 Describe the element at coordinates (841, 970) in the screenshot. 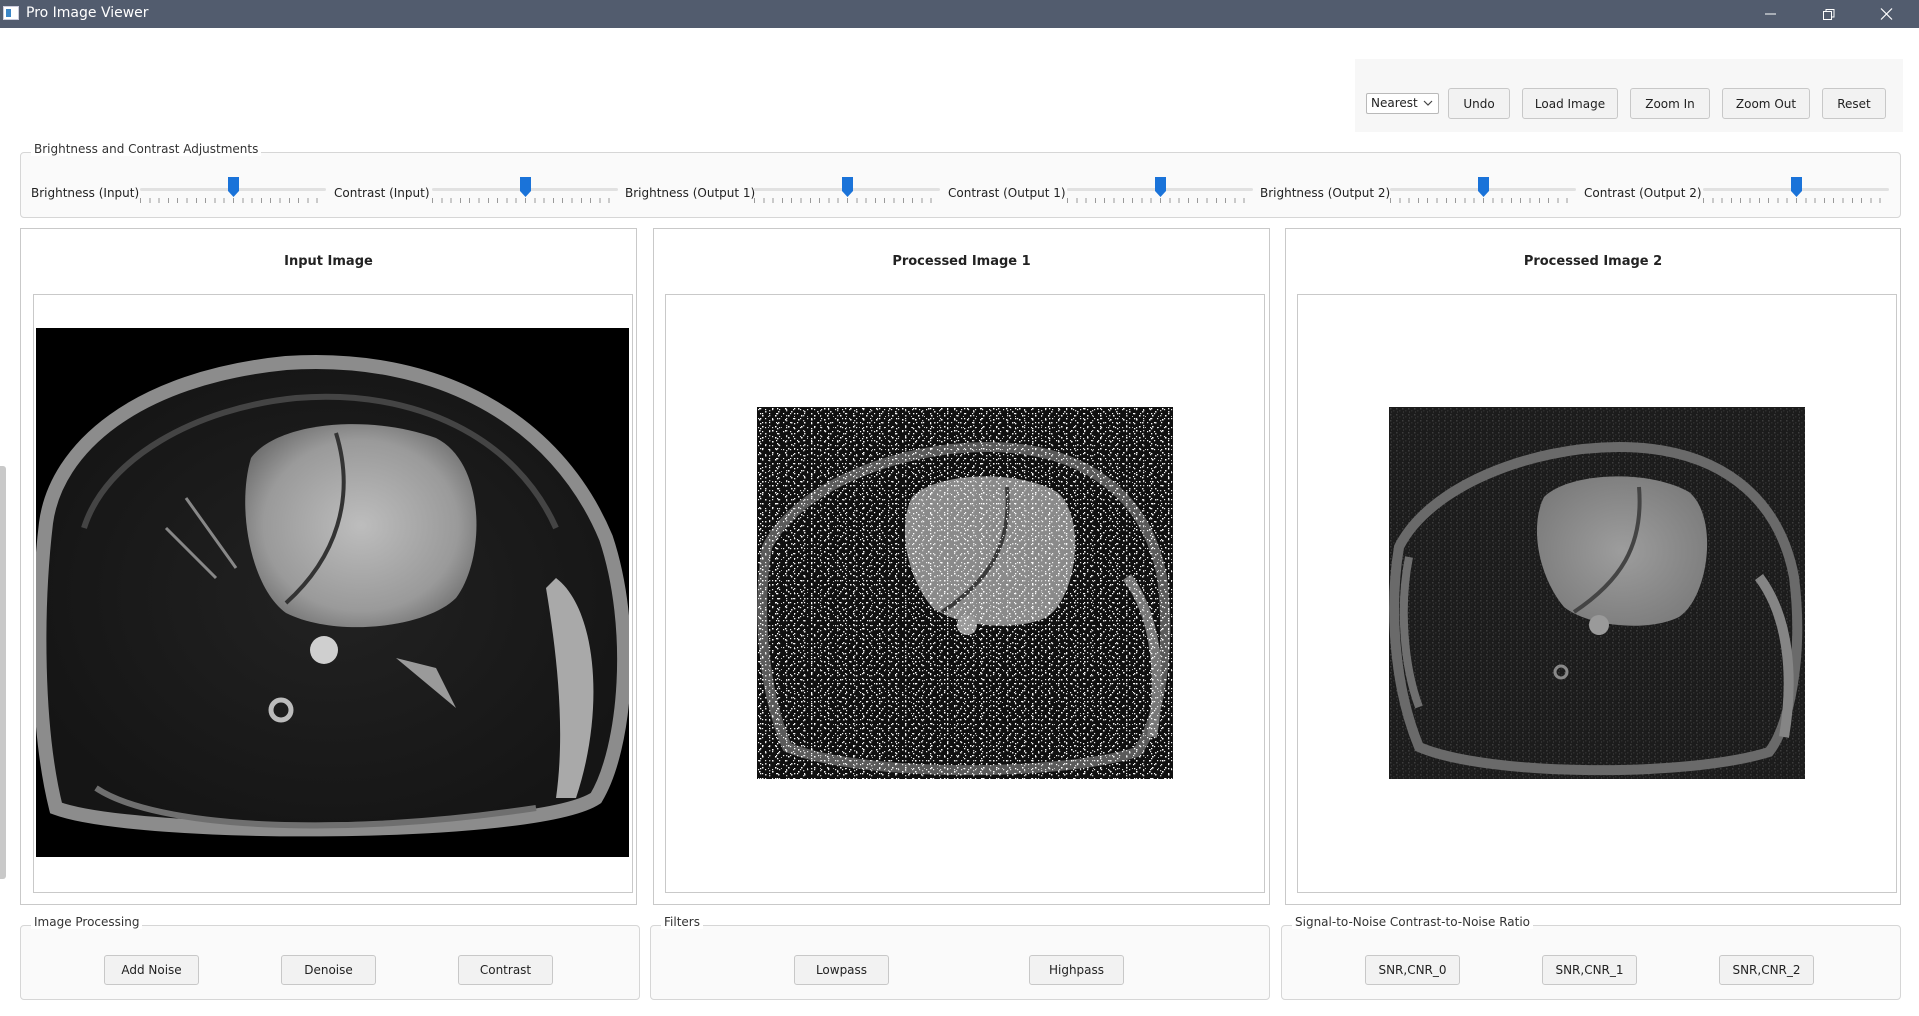

I see `lowpass-button: Lowpass` at that location.